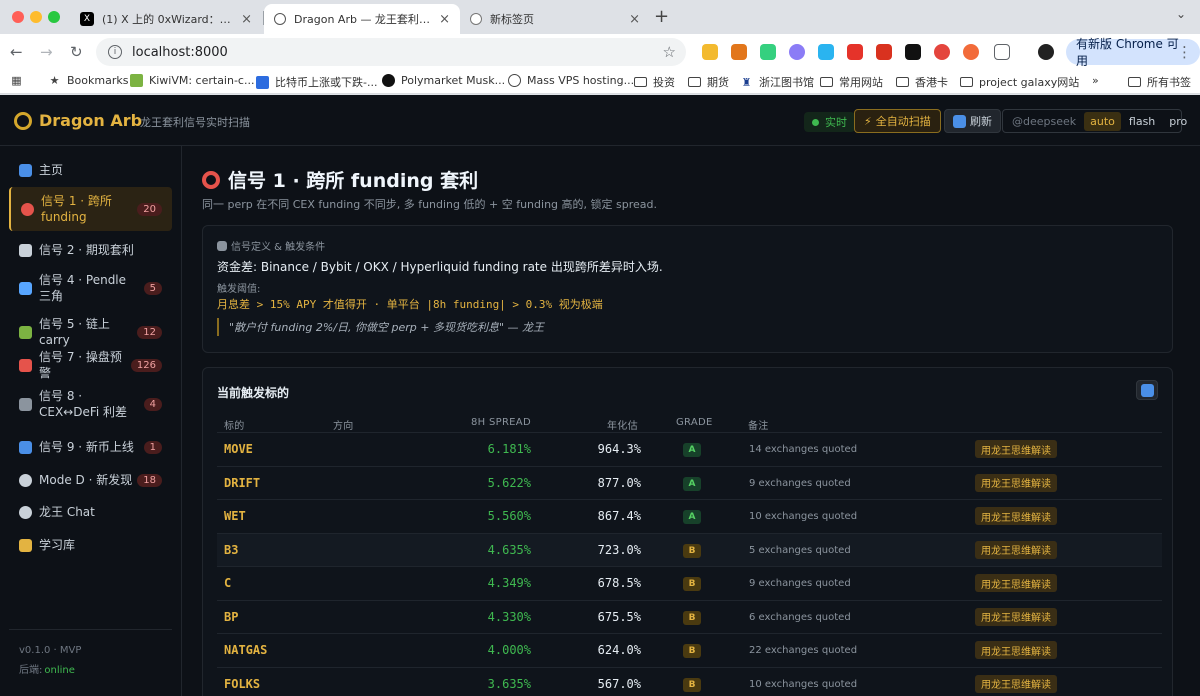 This screenshot has height=696, width=1200. Describe the element at coordinates (343, 424) in the screenshot. I see `column-header-direction: 方向` at that location.